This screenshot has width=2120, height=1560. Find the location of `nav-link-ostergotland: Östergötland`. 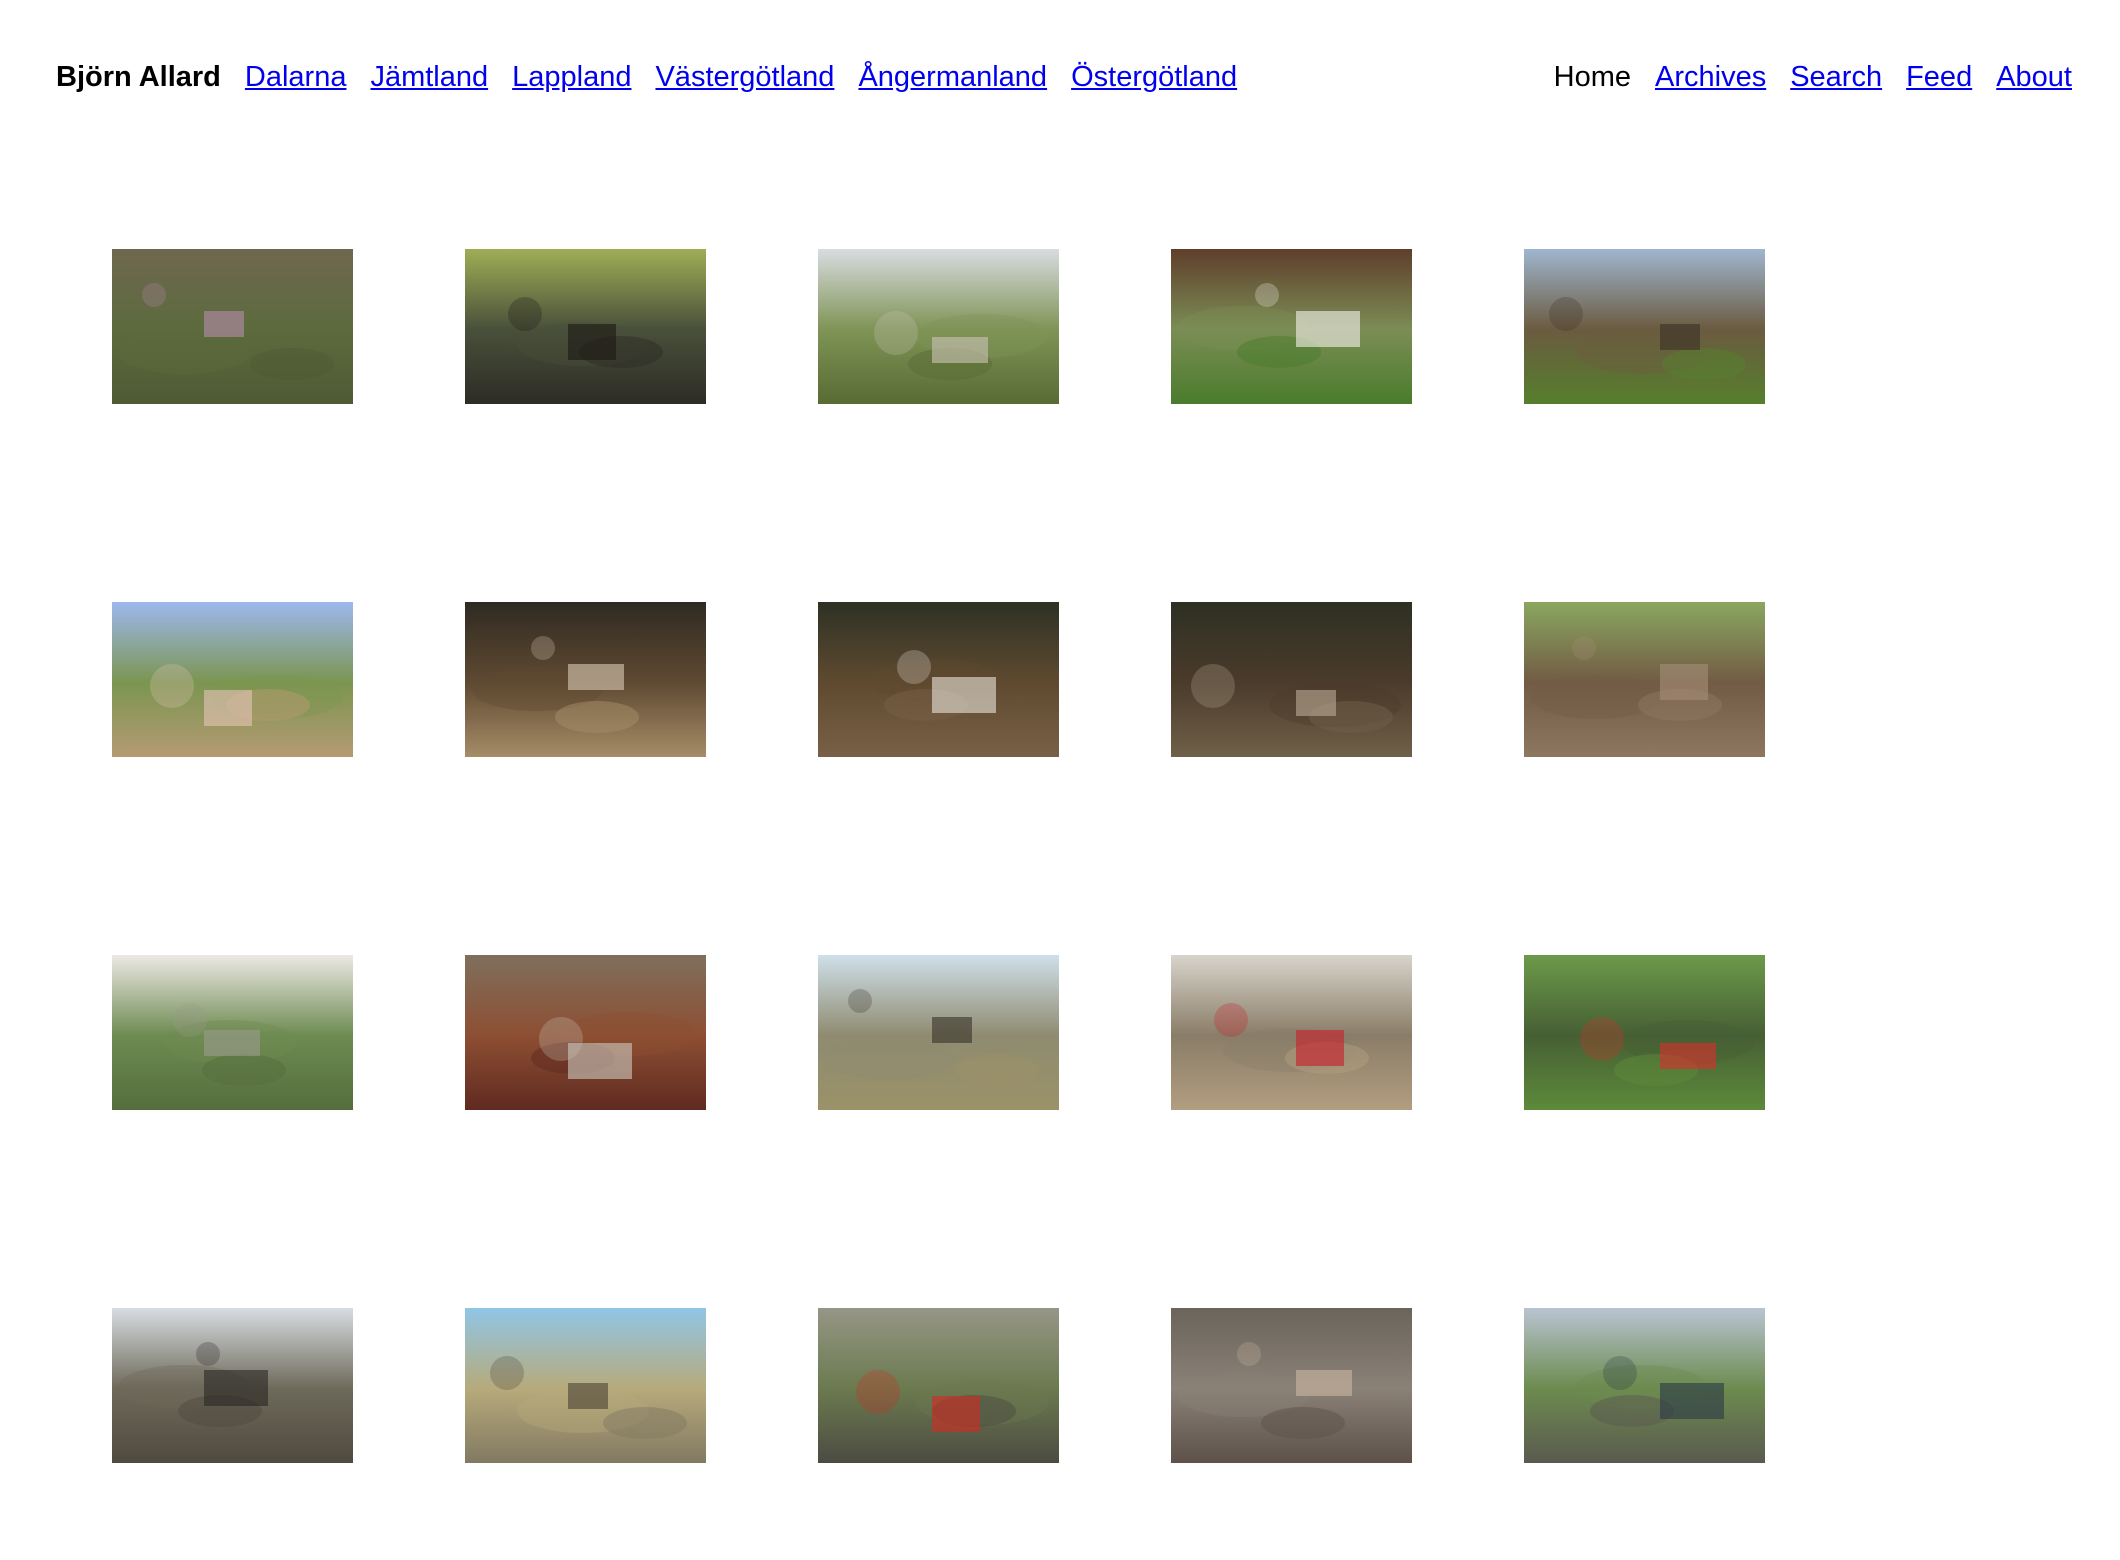

nav-link-ostergotland: Östergötland is located at coordinates (1154, 77).